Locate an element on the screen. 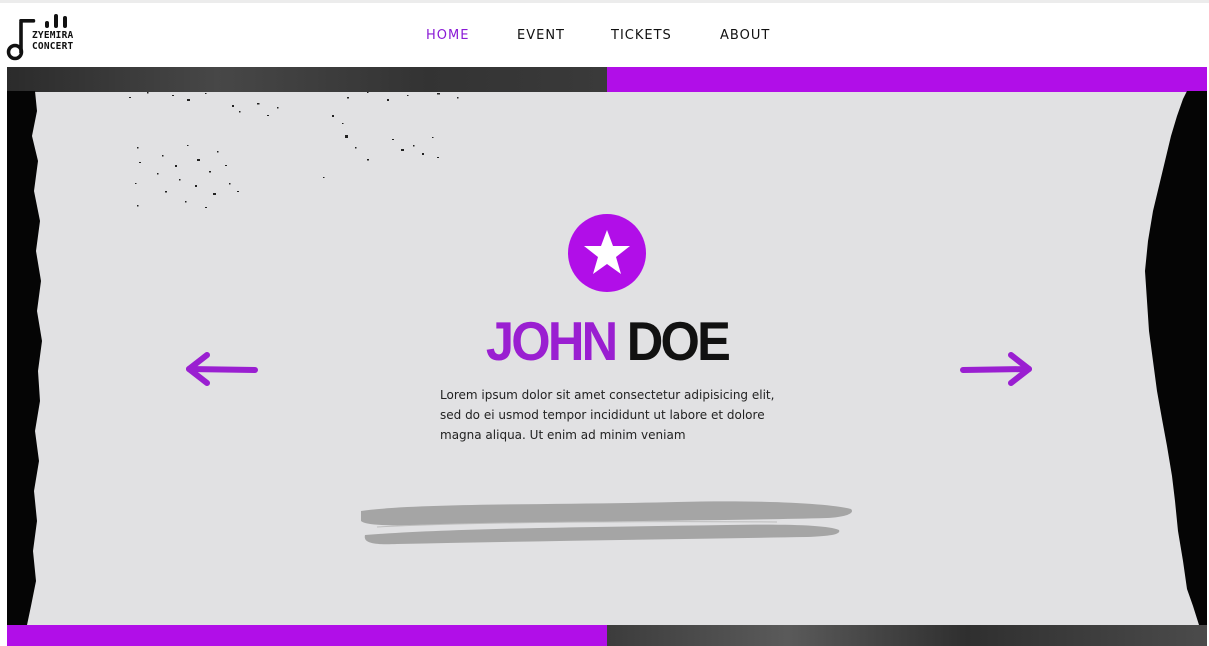 This screenshot has width=1209, height=646. artist-last-name: DOE is located at coordinates (678, 341).